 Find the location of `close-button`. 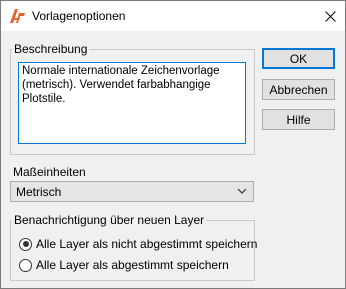

close-button is located at coordinates (330, 16).